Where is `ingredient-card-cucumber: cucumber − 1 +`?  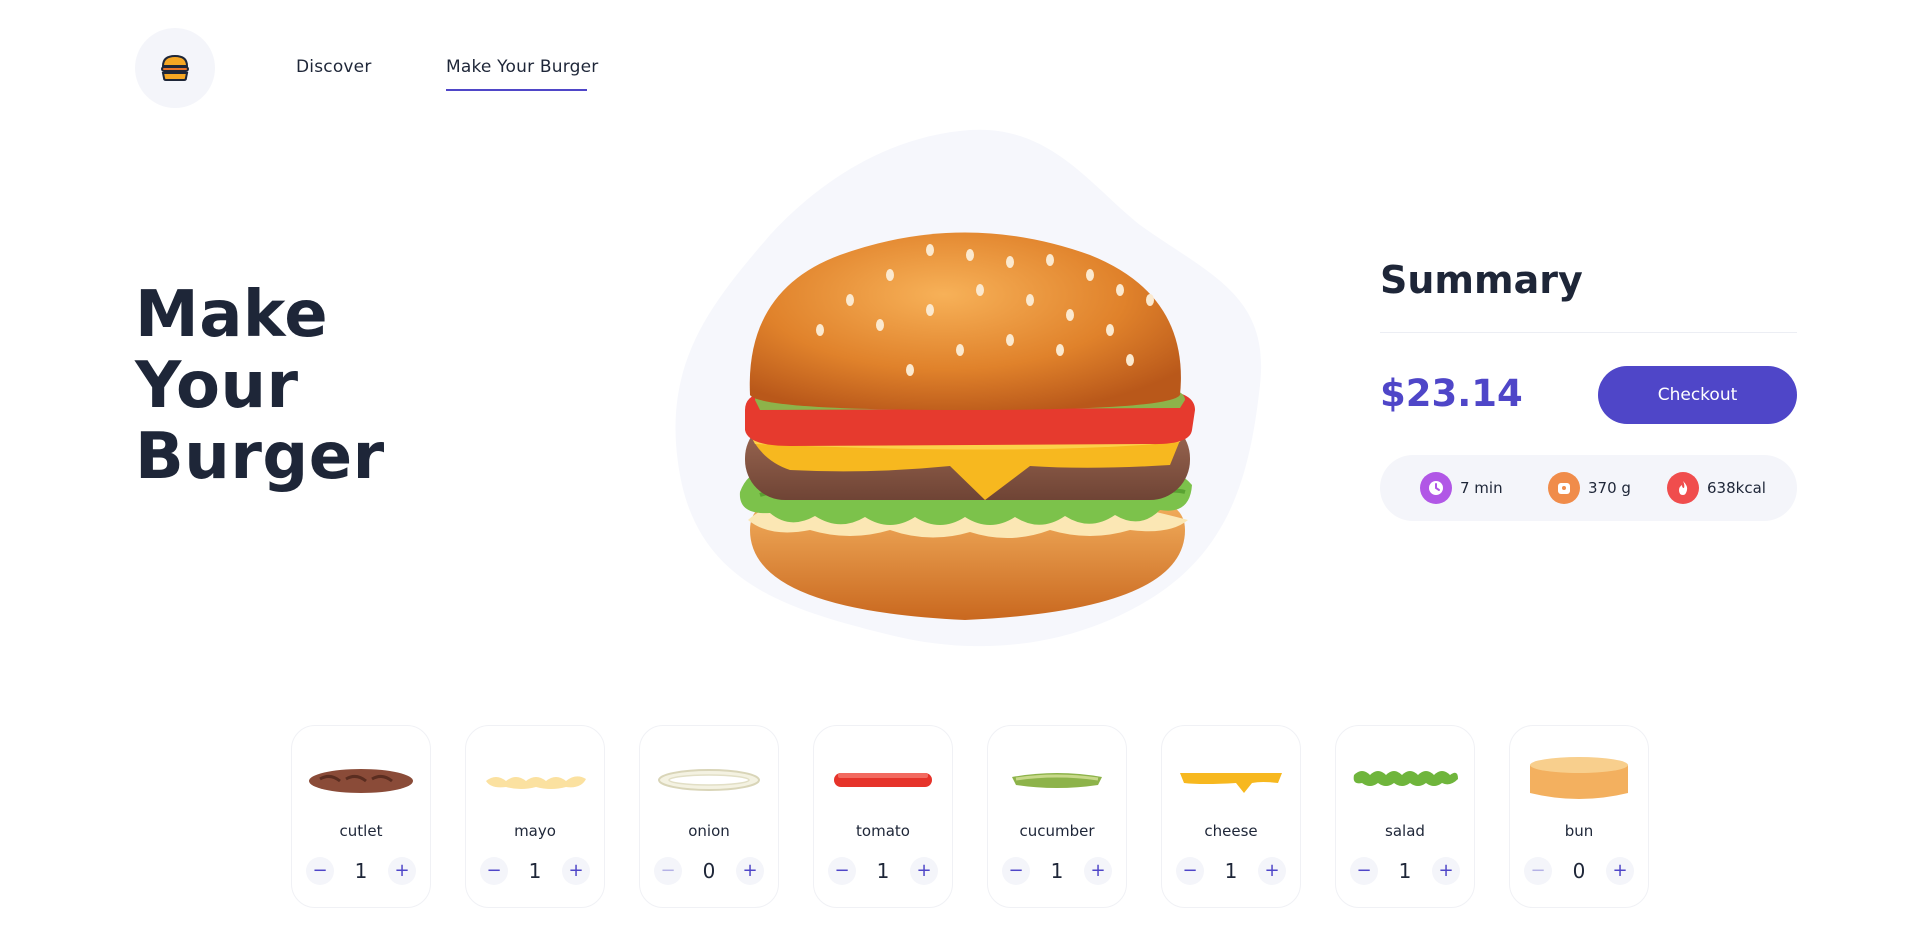
ingredient-card-cucumber: cucumber − 1 + is located at coordinates (1057, 816).